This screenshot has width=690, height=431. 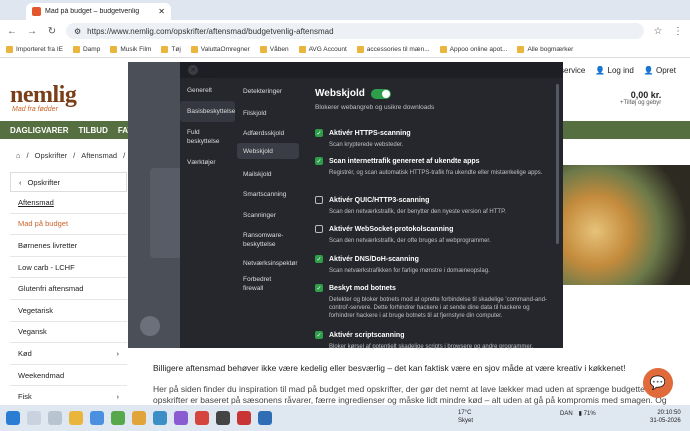 I want to click on sidebar-item: Weekendmad, so click(x=68, y=376).